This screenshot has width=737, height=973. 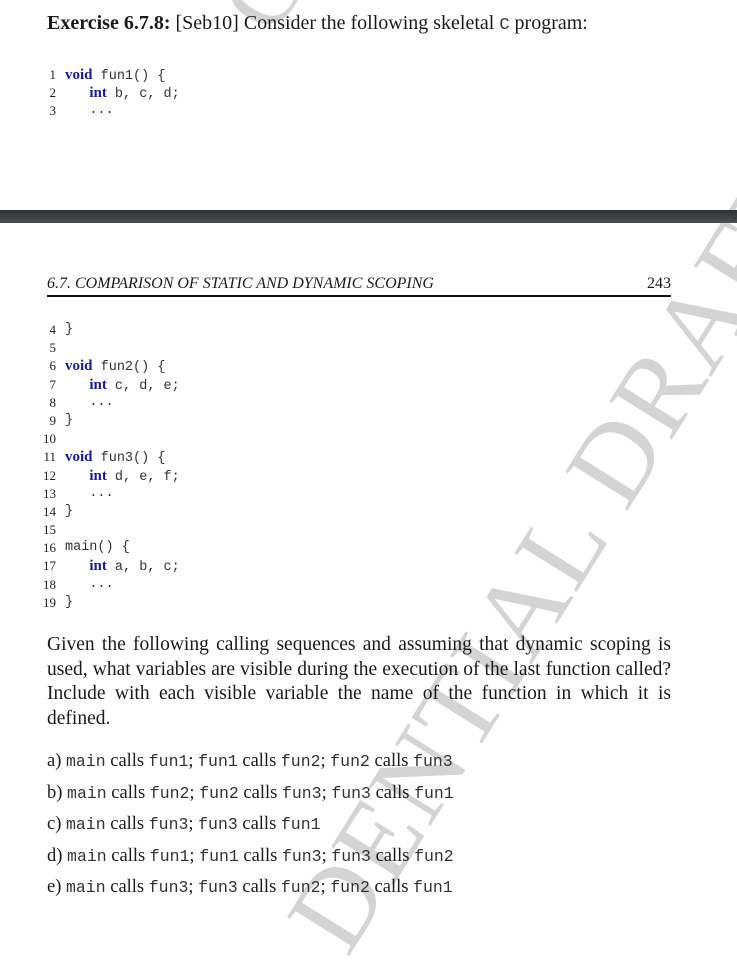 I want to click on line-number: 1, so click(x=53, y=74).